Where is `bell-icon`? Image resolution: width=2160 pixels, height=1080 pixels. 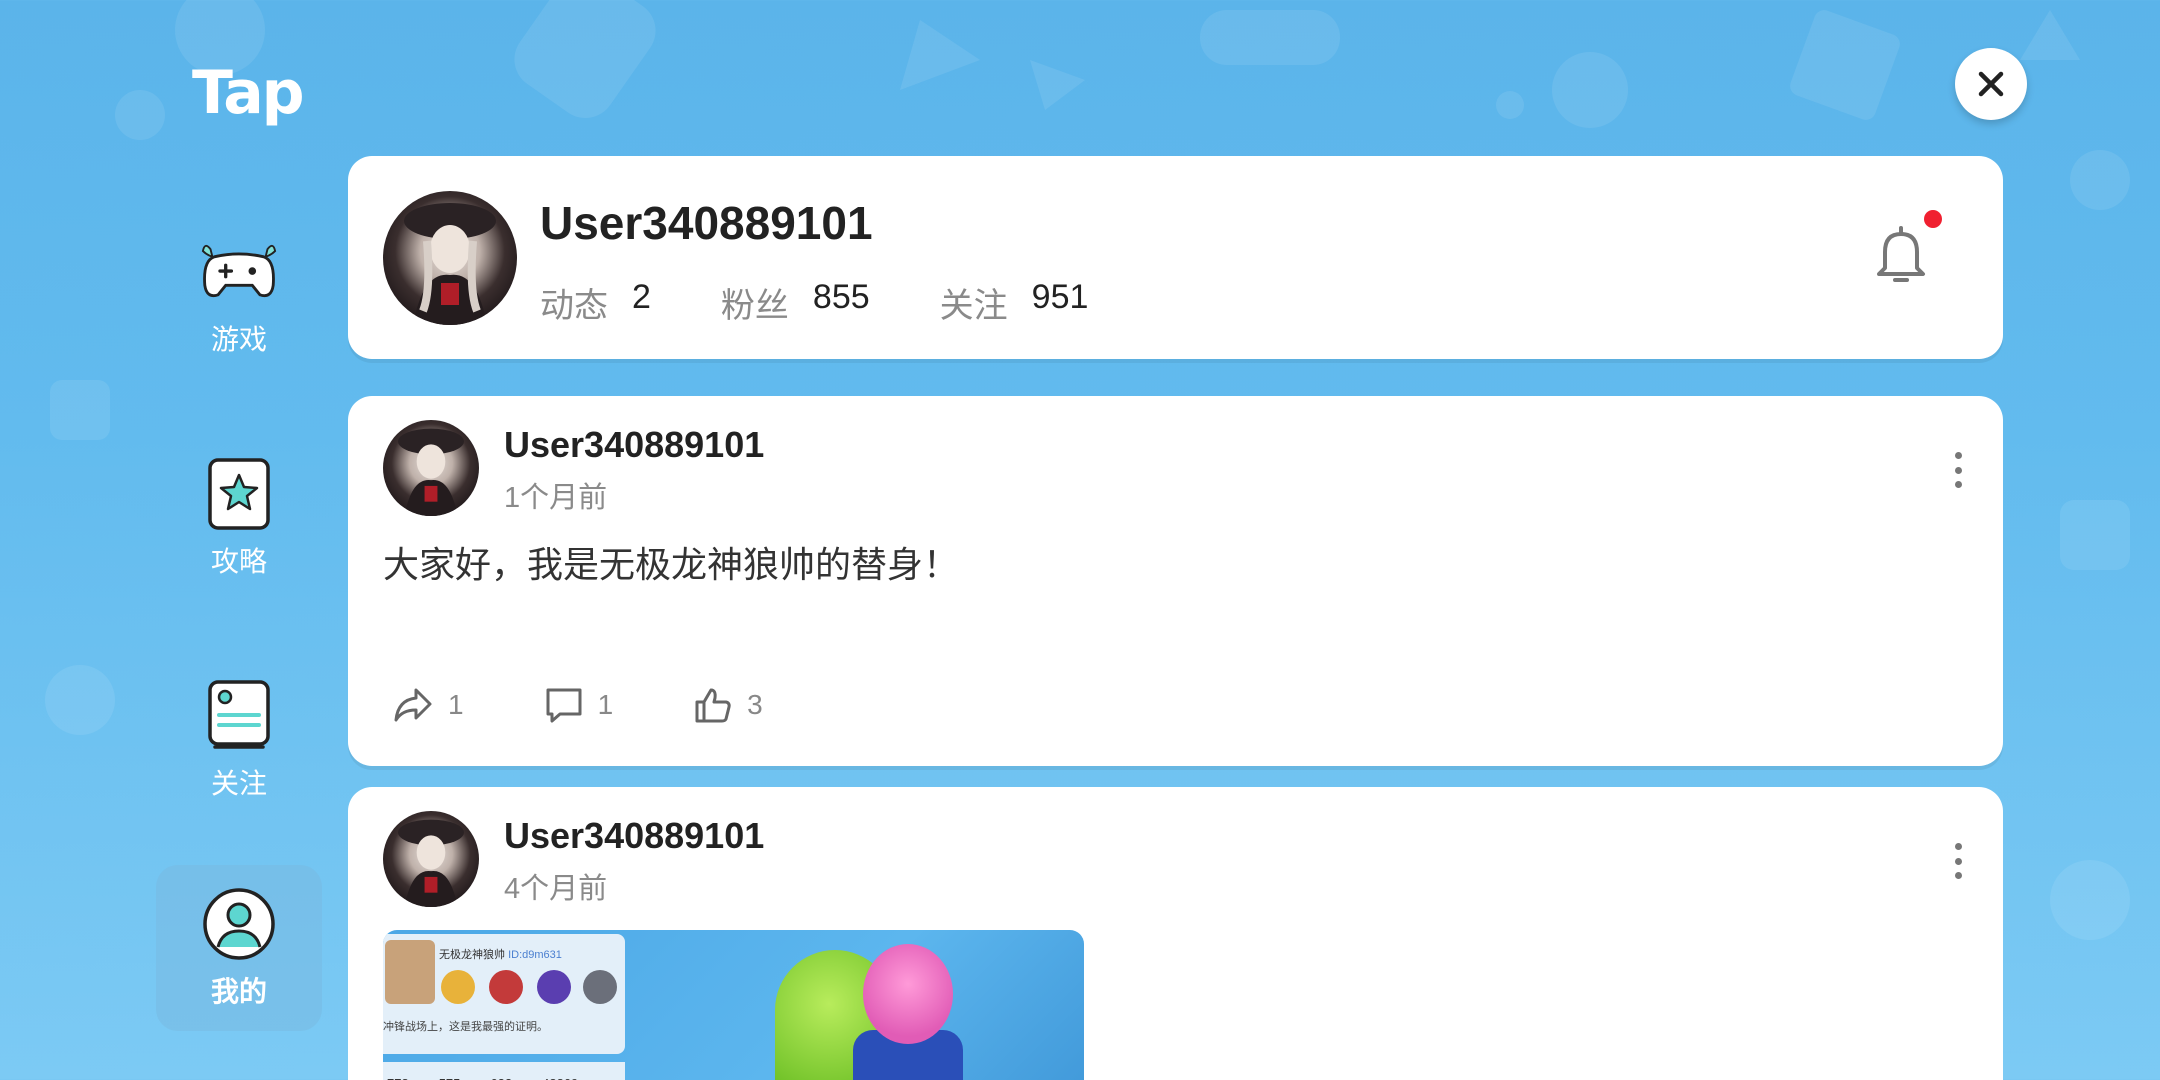 bell-icon is located at coordinates (1901, 254).